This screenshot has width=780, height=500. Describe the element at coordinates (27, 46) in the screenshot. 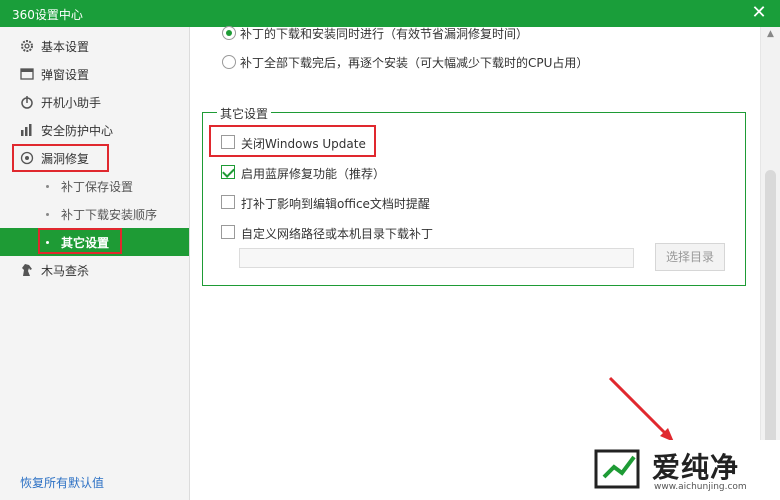

I see `gear-icon` at that location.